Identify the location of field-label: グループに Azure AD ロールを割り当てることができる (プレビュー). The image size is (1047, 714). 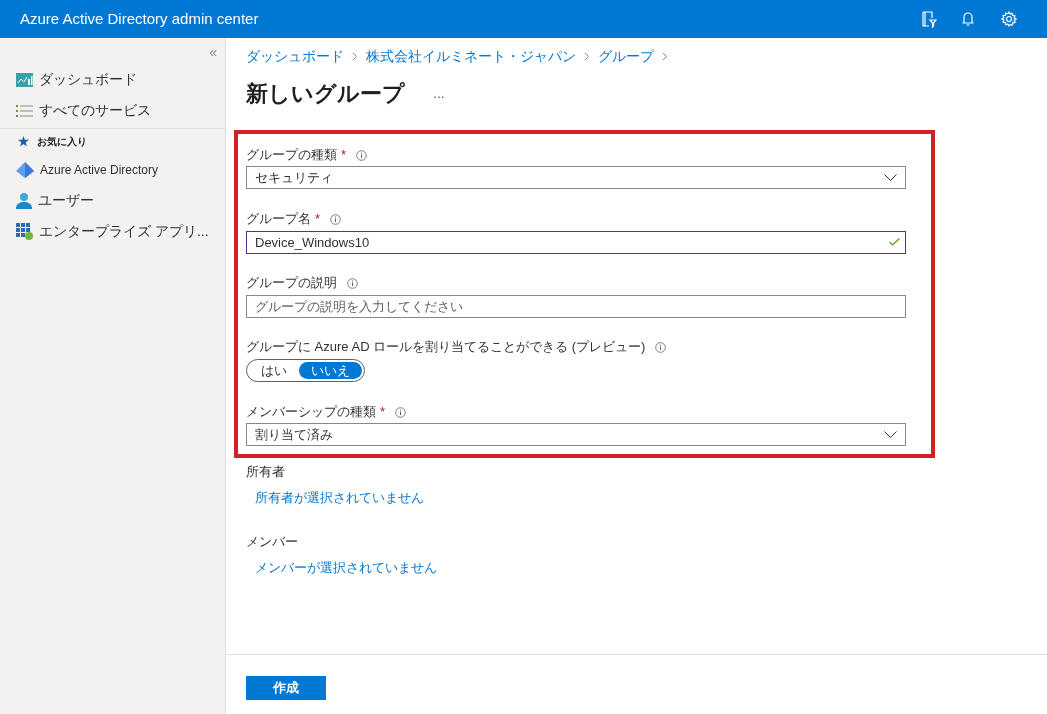
(446, 347).